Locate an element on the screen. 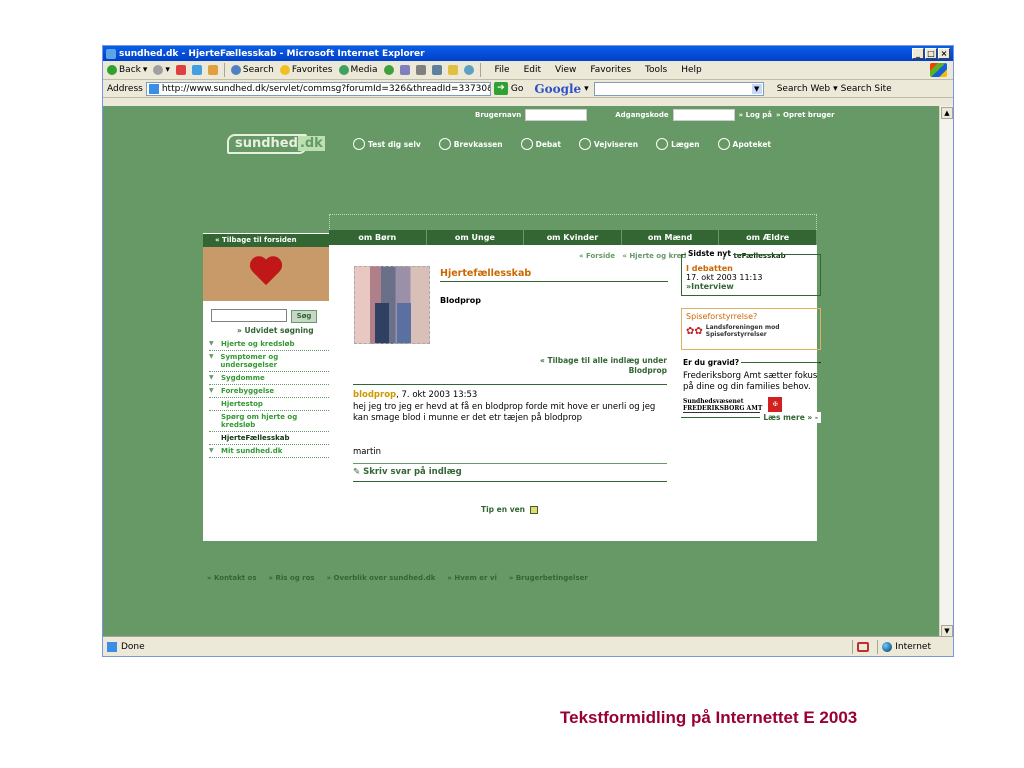 This screenshot has height=768, width=1024. tab-women: om Kvinder is located at coordinates (573, 237).